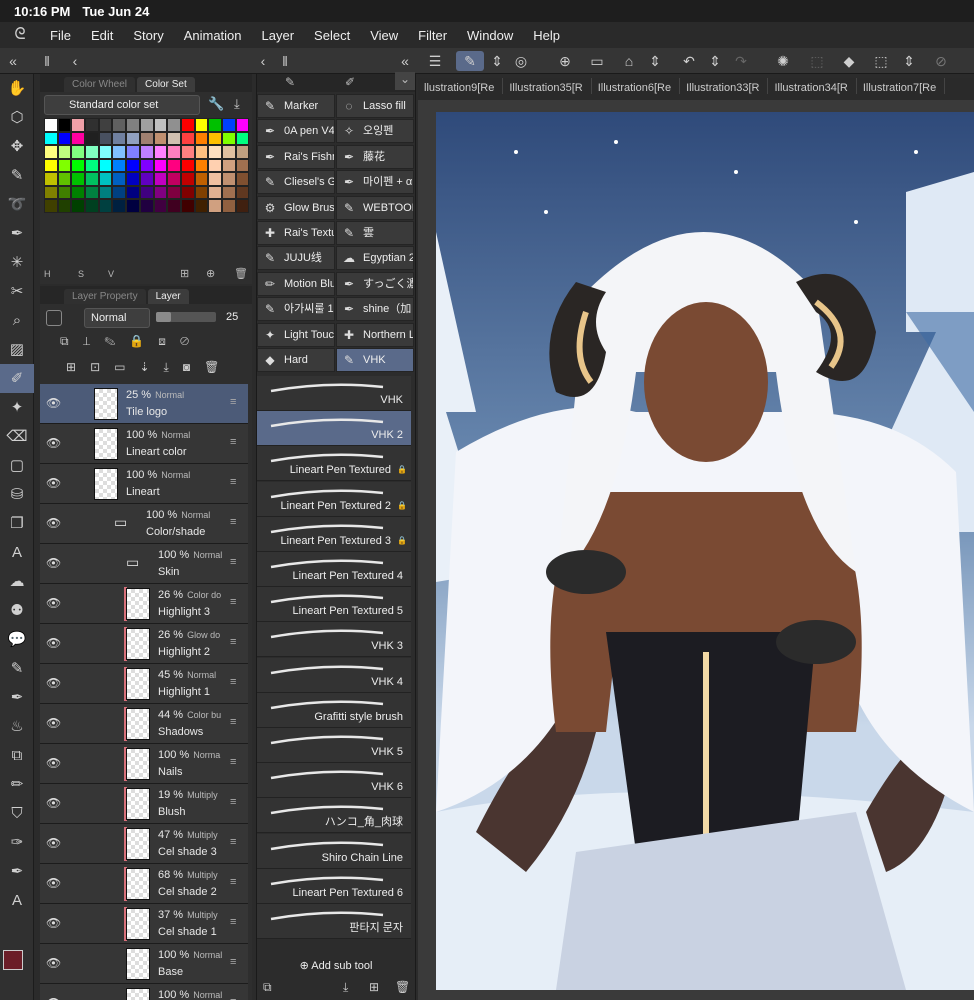 Image resolution: width=974 pixels, height=1000 pixels. I want to click on color-set-dropdown: Standard color set, so click(122, 105).